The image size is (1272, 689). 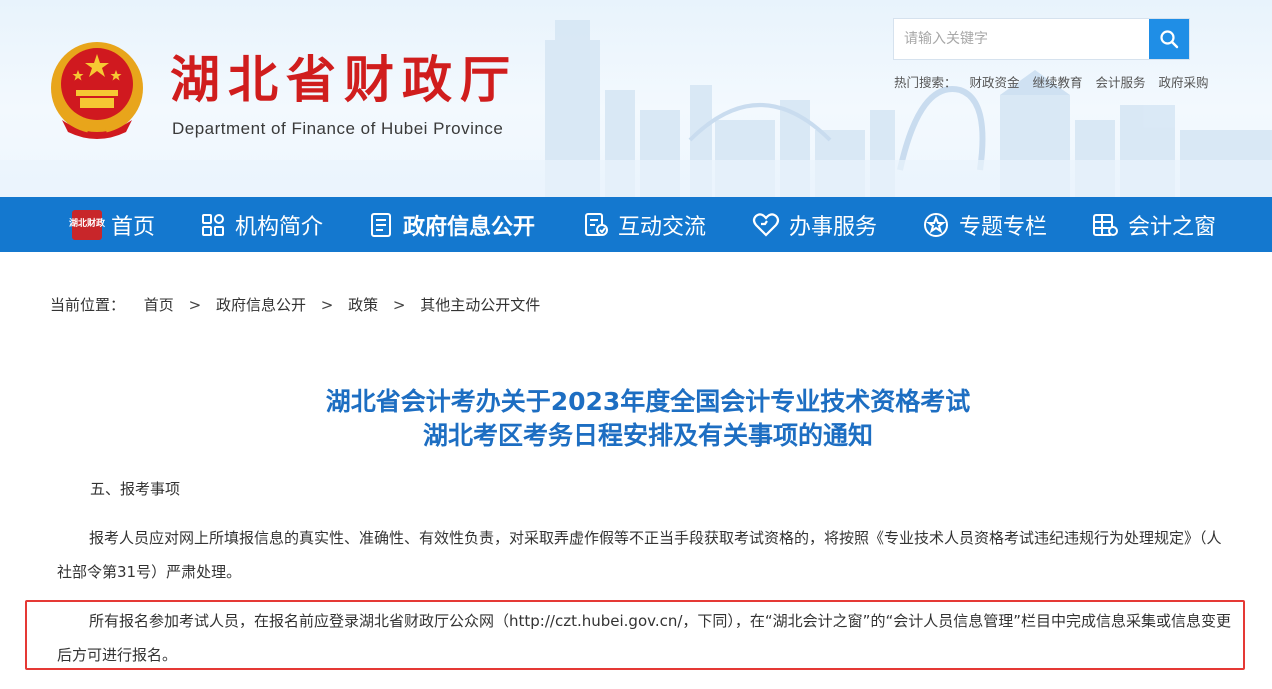 What do you see at coordinates (97, 90) in the screenshot?
I see `national-emblem-icon` at bounding box center [97, 90].